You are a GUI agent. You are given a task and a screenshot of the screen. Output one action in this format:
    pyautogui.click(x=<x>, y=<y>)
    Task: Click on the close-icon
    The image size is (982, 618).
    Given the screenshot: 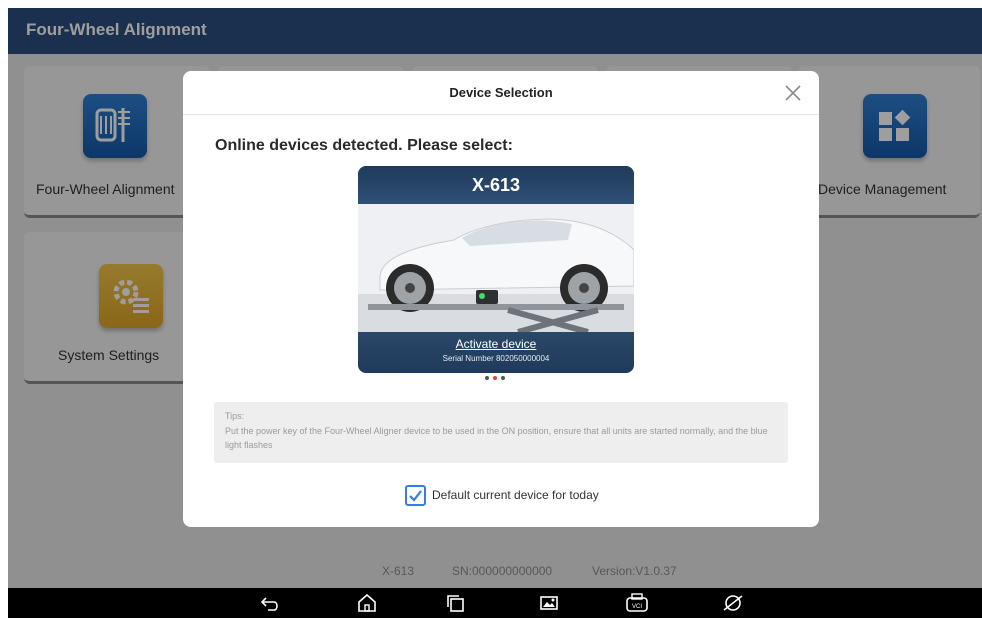 What is the action you would take?
    pyautogui.click(x=793, y=93)
    